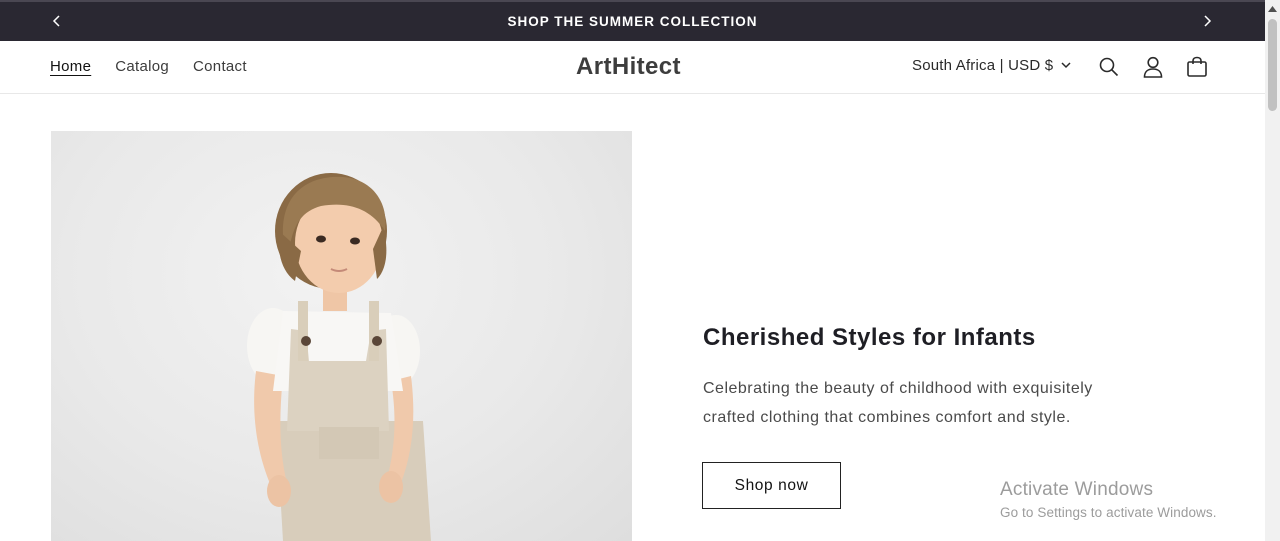  Describe the element at coordinates (1108, 512) in the screenshot. I see `watermark-subtitle: Go to Settings to activate Windows.` at that location.